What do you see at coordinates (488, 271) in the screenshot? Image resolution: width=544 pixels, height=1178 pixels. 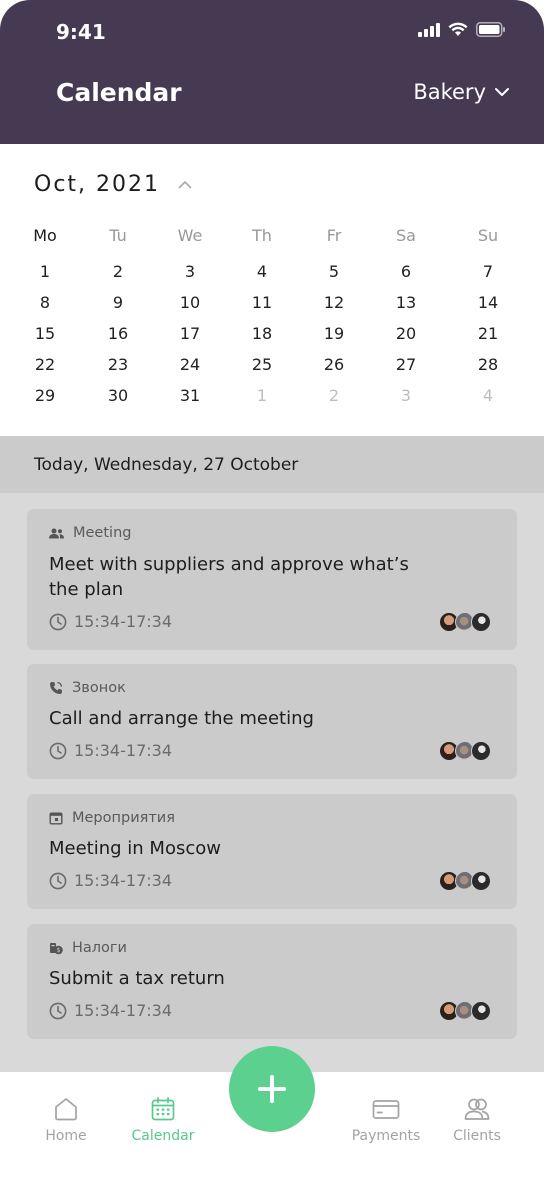 I see `calendar-day: 7` at bounding box center [488, 271].